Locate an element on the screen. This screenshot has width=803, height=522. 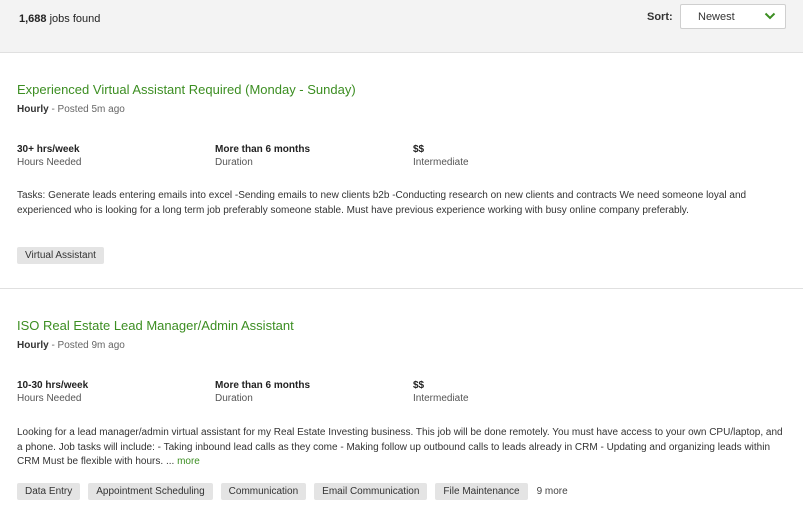
job-meta: Hourly - Posted 5m ago is located at coordinates (71, 109).